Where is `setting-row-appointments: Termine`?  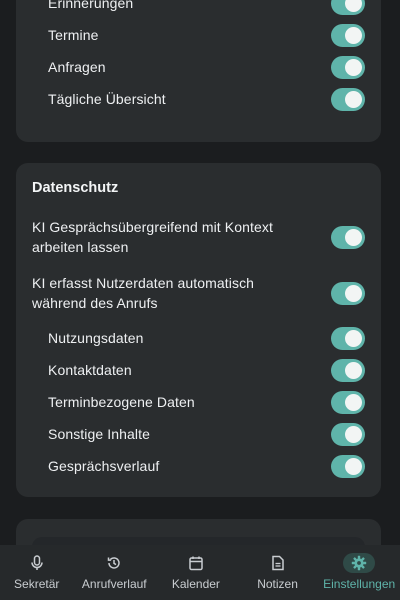
setting-row-appointments: Termine is located at coordinates (206, 35).